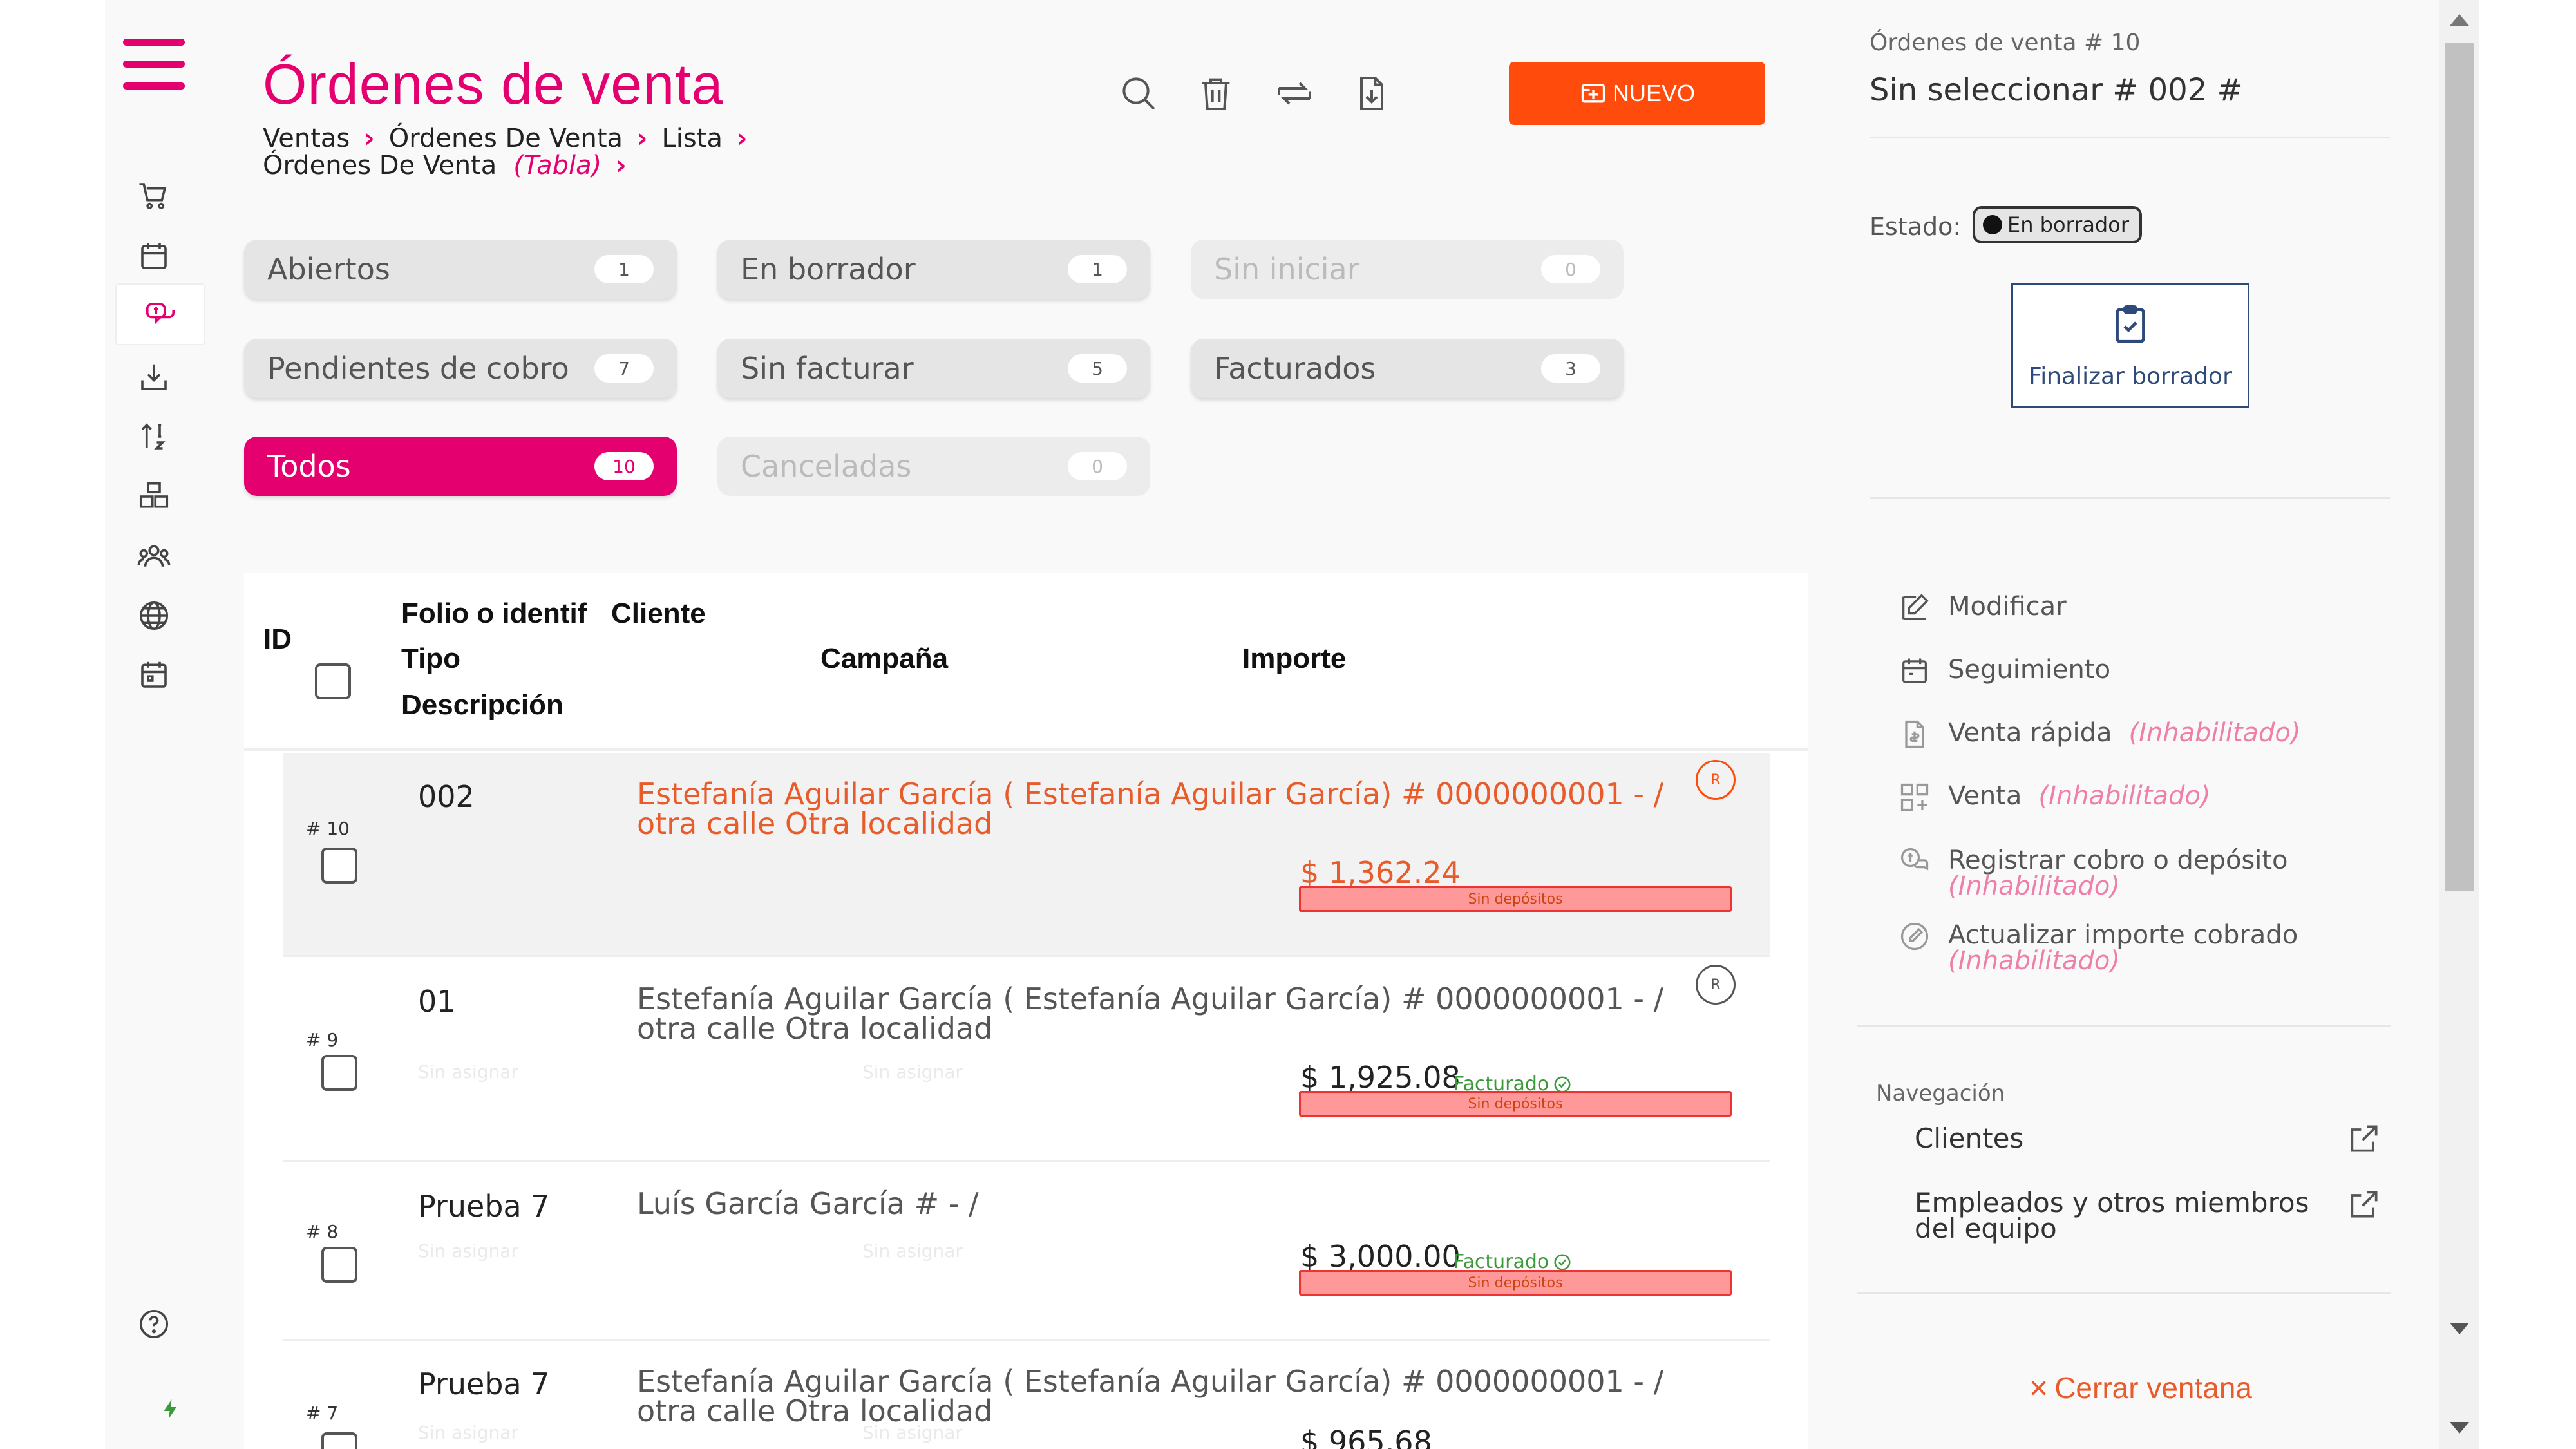 The width and height of the screenshot is (2576, 1449). Describe the element at coordinates (1916, 227) in the screenshot. I see `estado-label: Estado:` at that location.